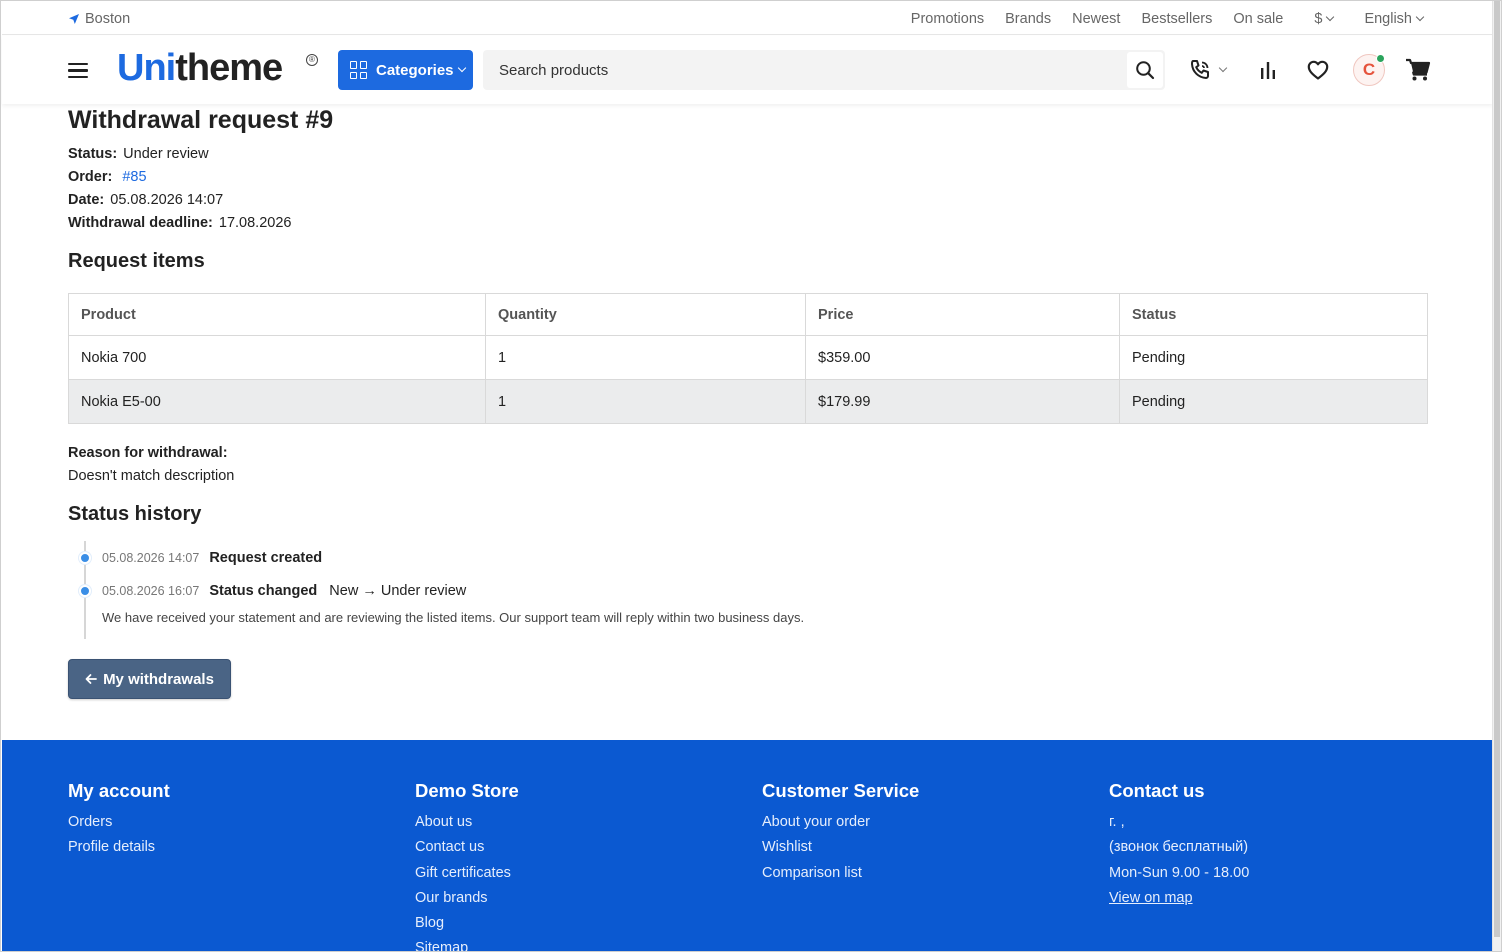 The image size is (1502, 952). Describe the element at coordinates (840, 823) in the screenshot. I see `footer-link-about-your-order: About your order` at that location.